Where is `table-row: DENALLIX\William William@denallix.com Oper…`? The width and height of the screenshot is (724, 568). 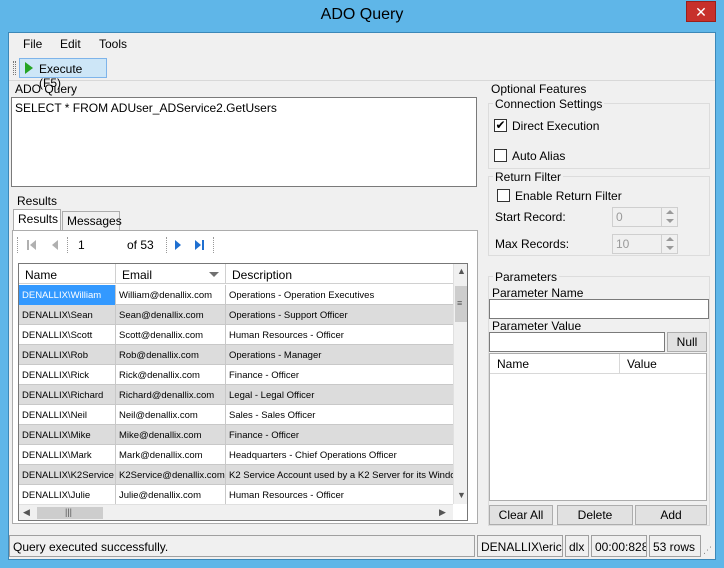 table-row: DENALLIX\William William@denallix.com Oper… is located at coordinates (236, 295).